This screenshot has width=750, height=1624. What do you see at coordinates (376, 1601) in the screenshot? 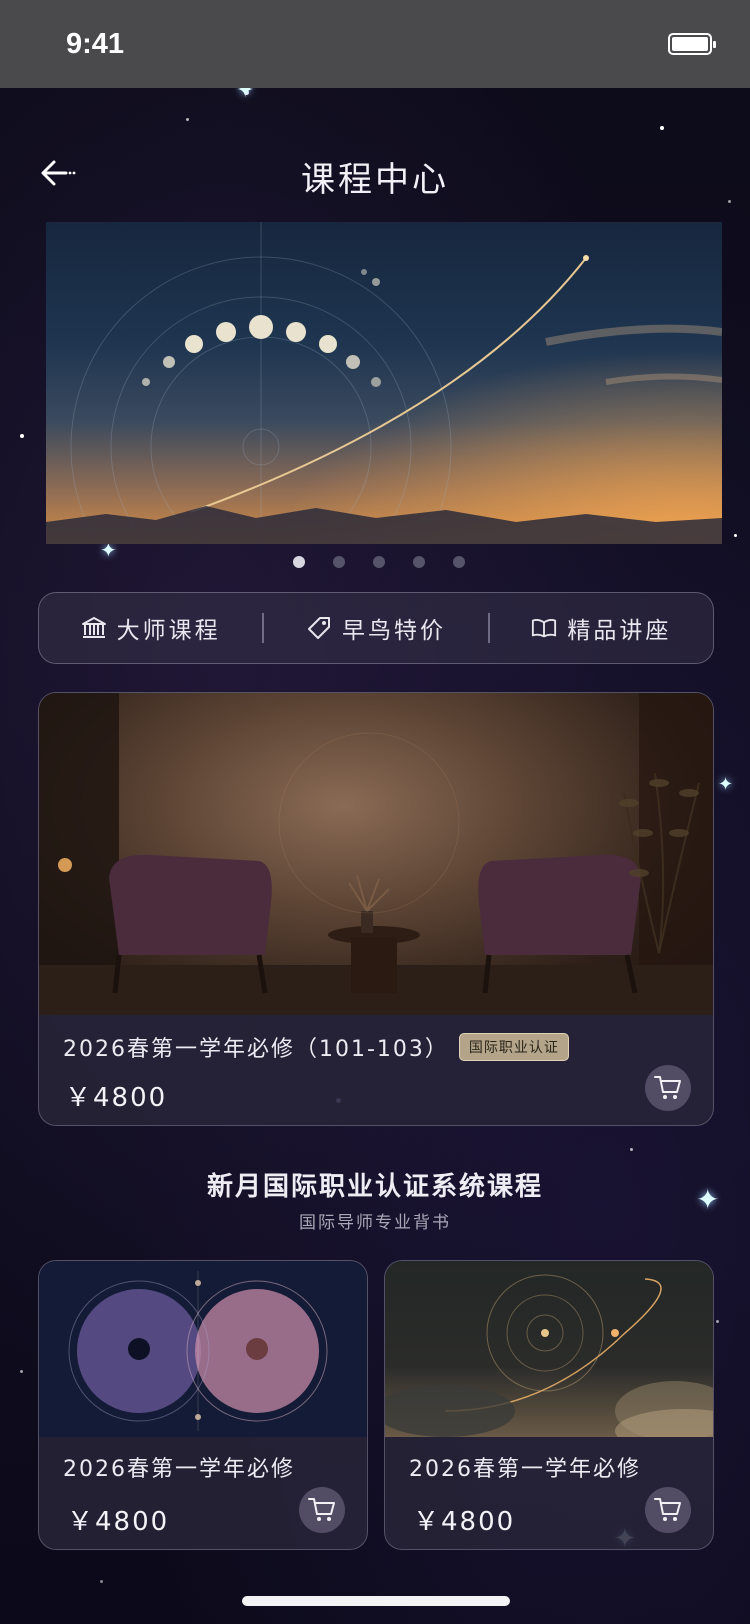
I see `home-indicator` at bounding box center [376, 1601].